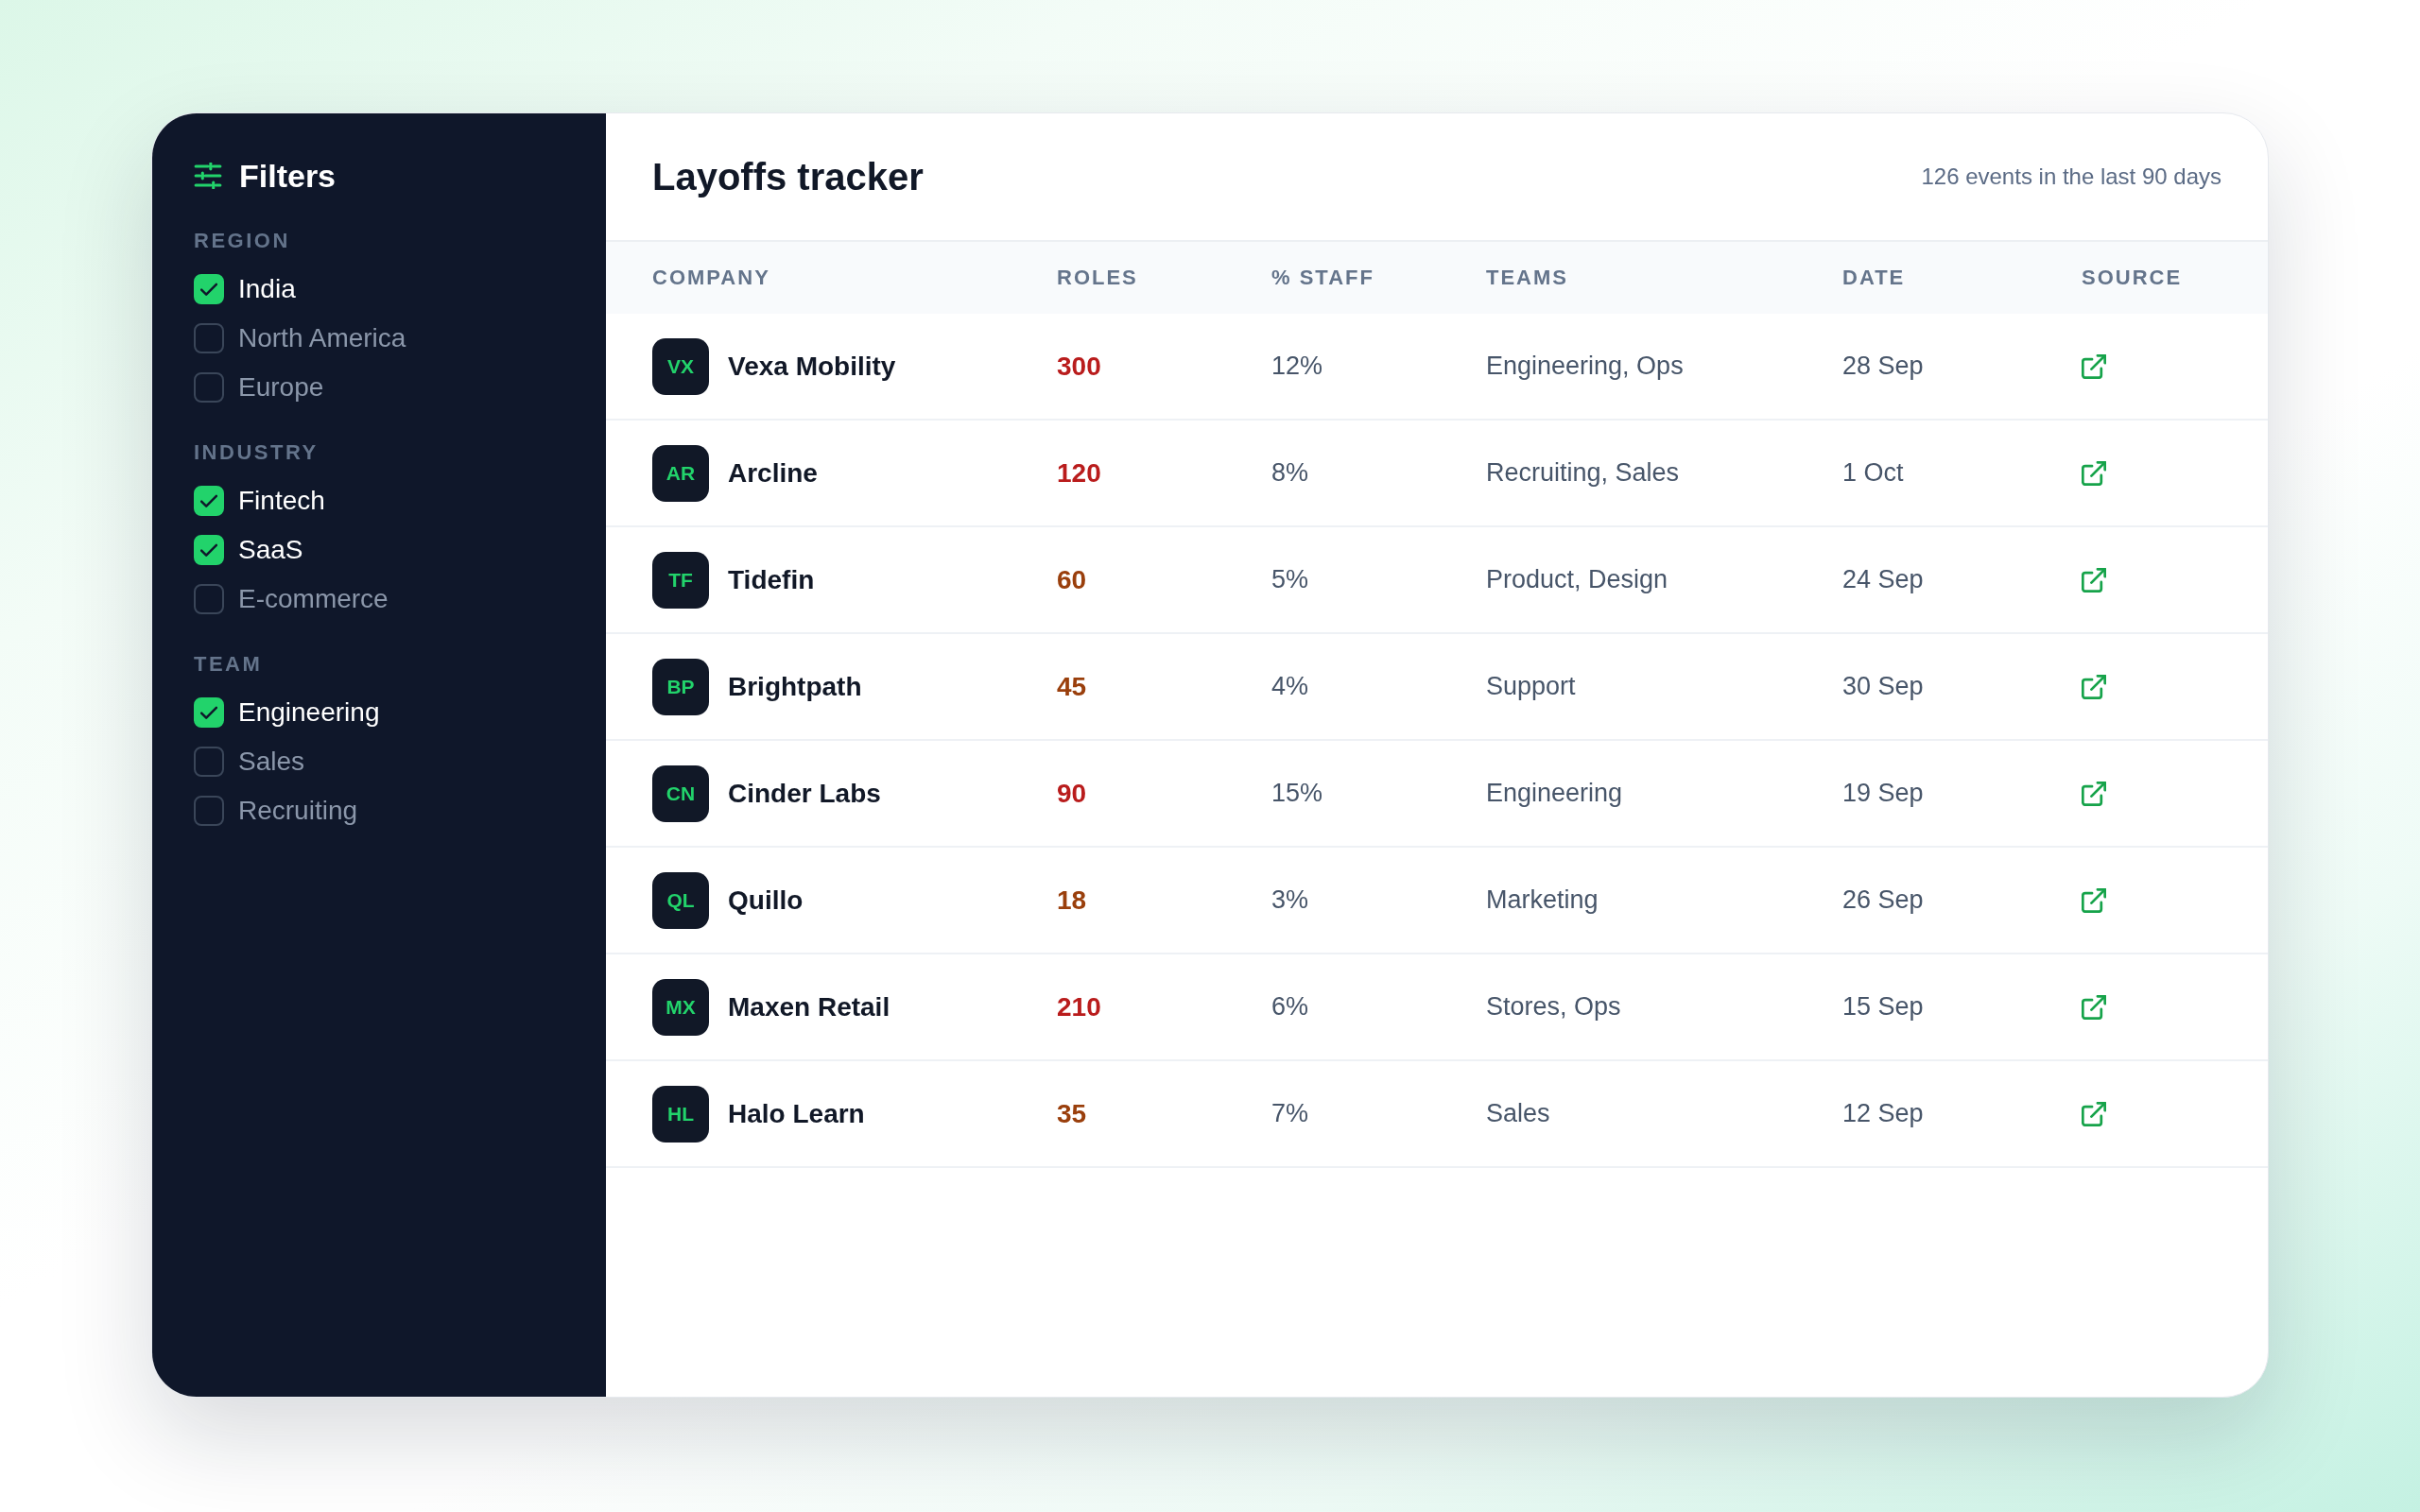 The height and width of the screenshot is (1512, 2420). I want to click on date-cell: 26 Sep, so click(1883, 900).